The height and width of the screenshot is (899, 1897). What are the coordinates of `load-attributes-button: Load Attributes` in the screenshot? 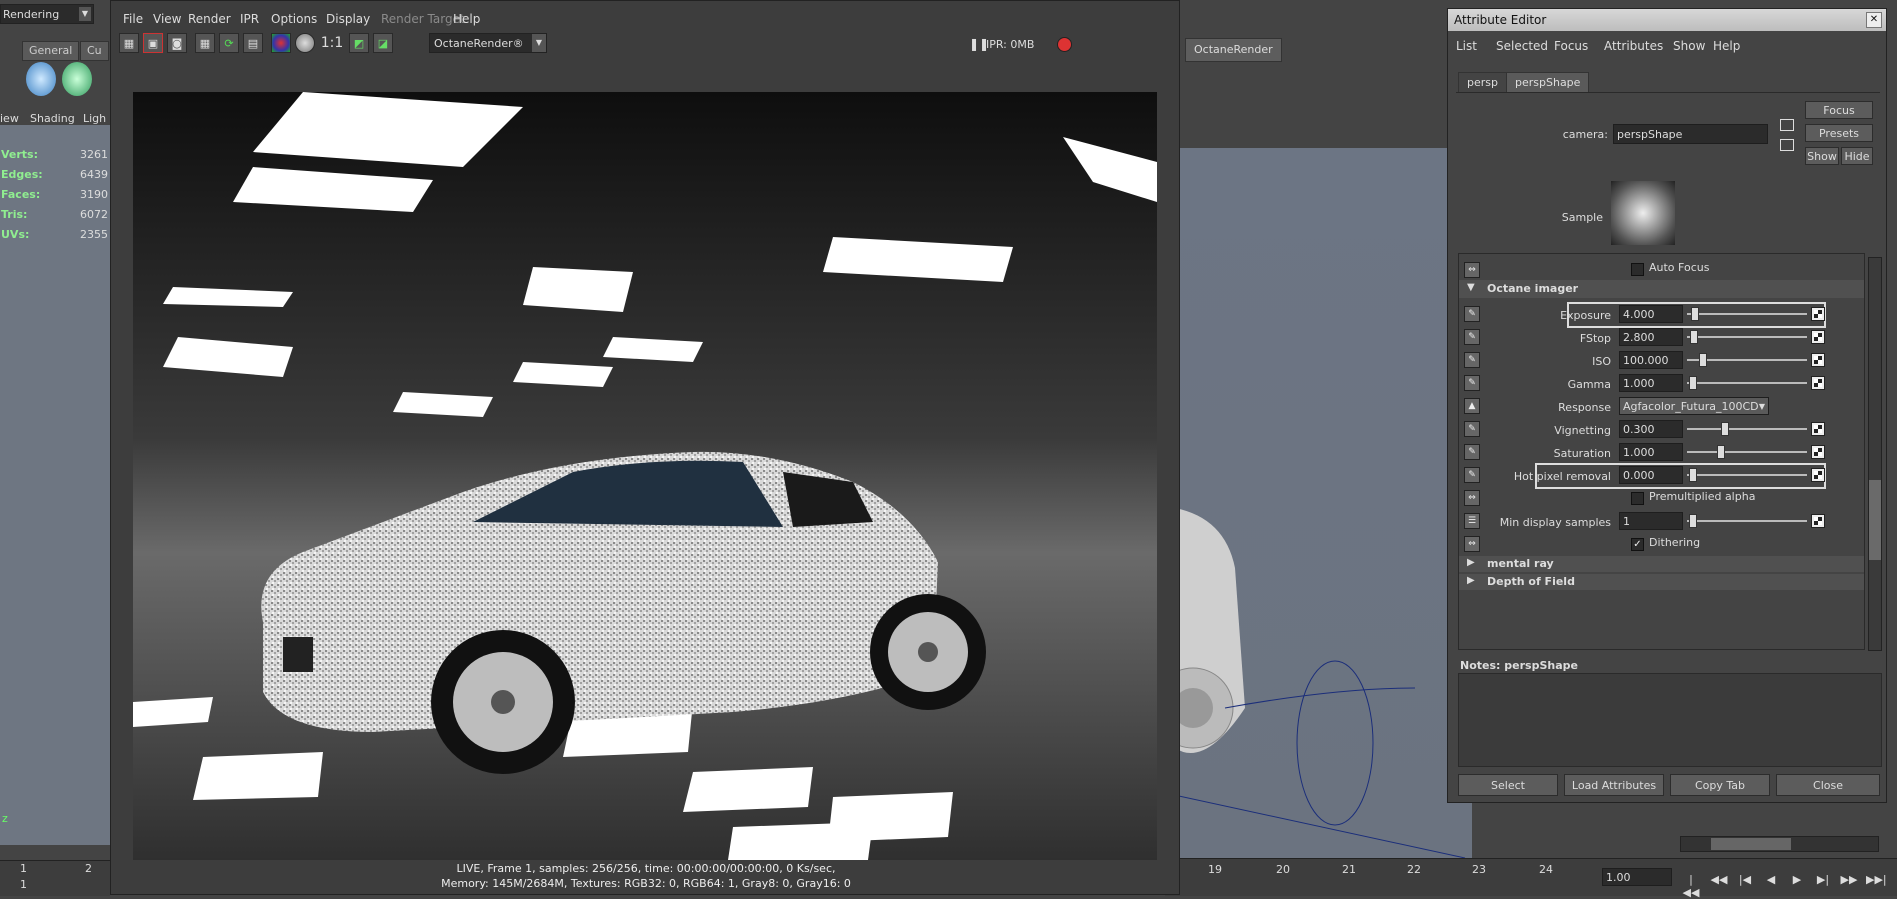 It's located at (1614, 785).